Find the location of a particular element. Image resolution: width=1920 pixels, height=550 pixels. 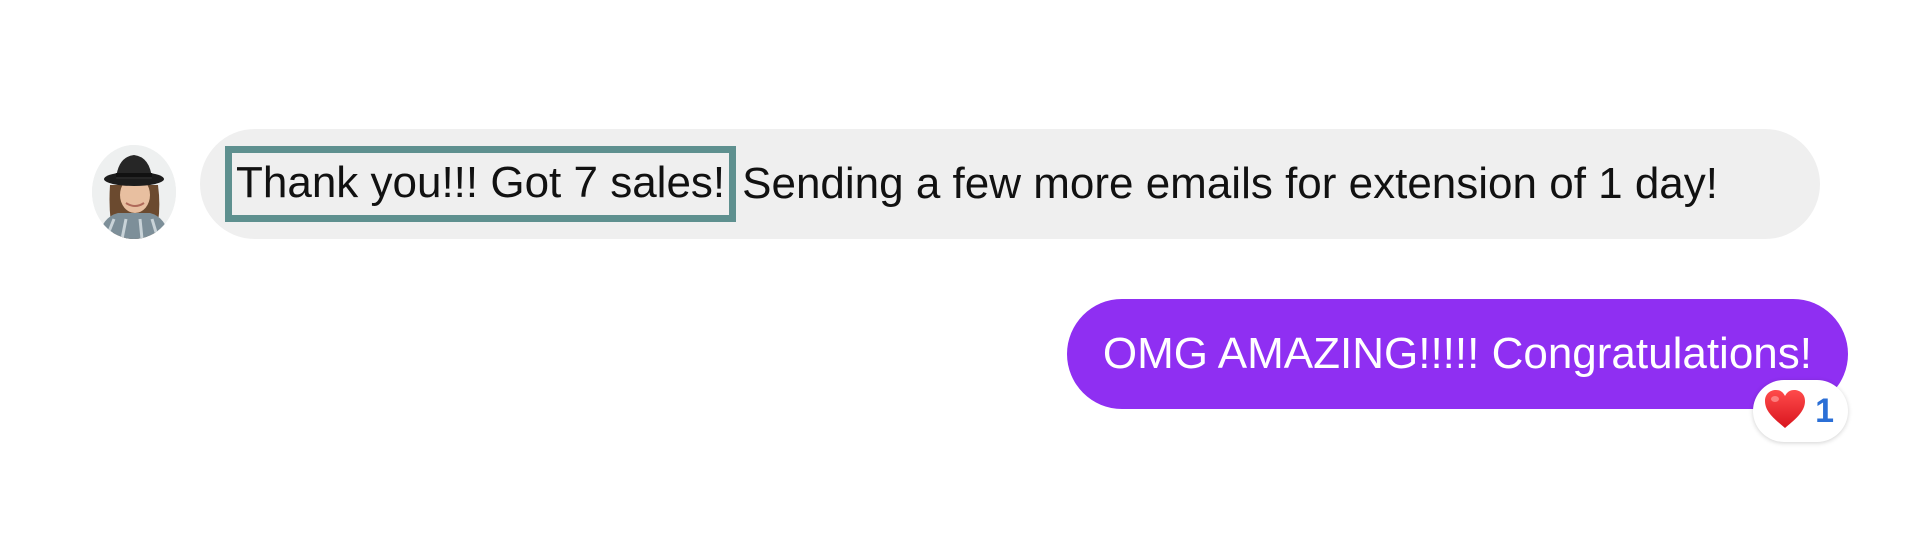

reaction-badge: 1 is located at coordinates (1800, 411).